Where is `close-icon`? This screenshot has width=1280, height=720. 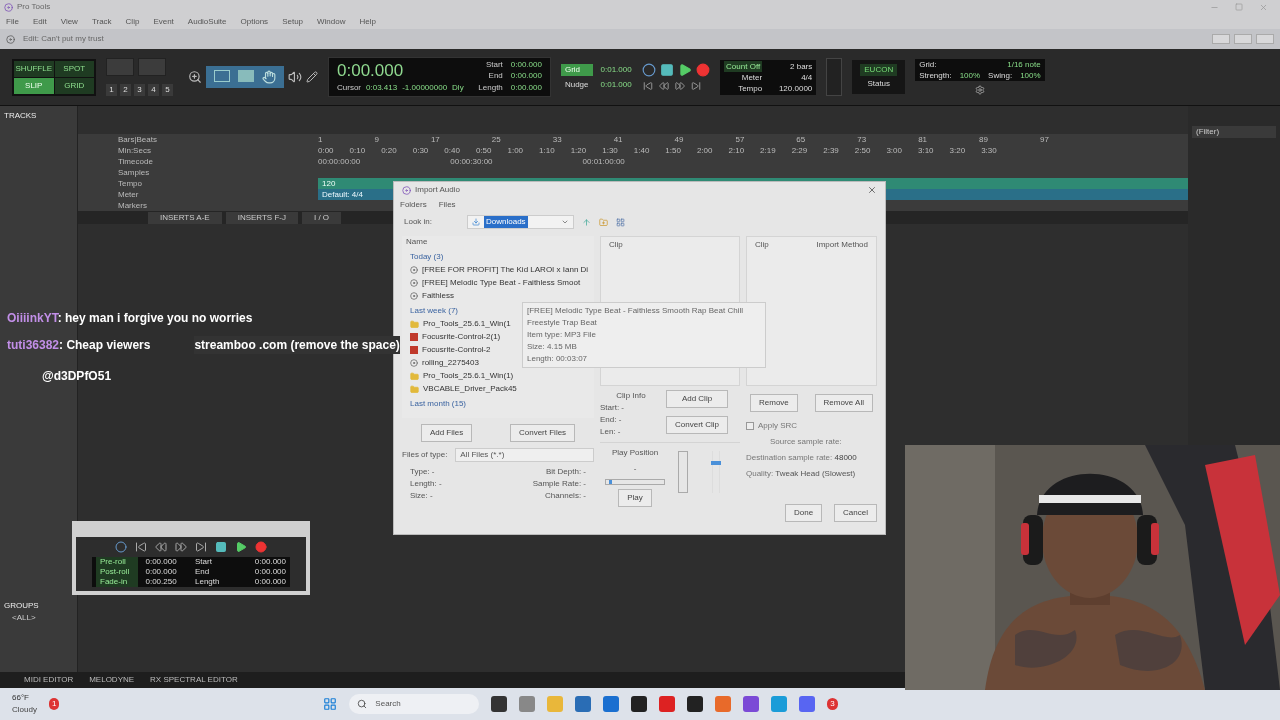 close-icon is located at coordinates (872, 190).